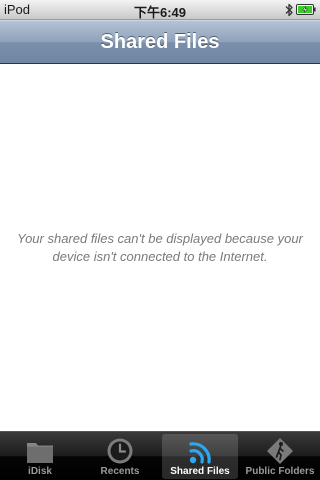  I want to click on bluetooth-icon, so click(289, 10).